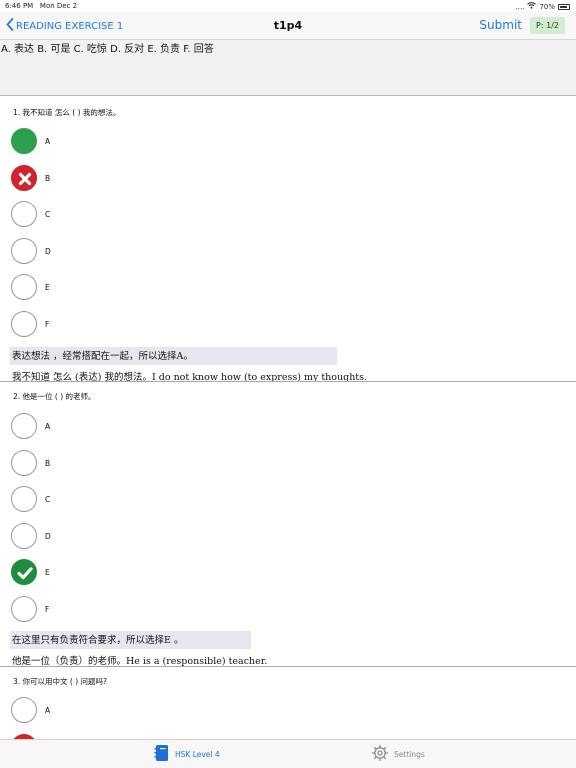 This screenshot has width=576, height=768. I want to click on status-right: .... 70%, so click(543, 6).